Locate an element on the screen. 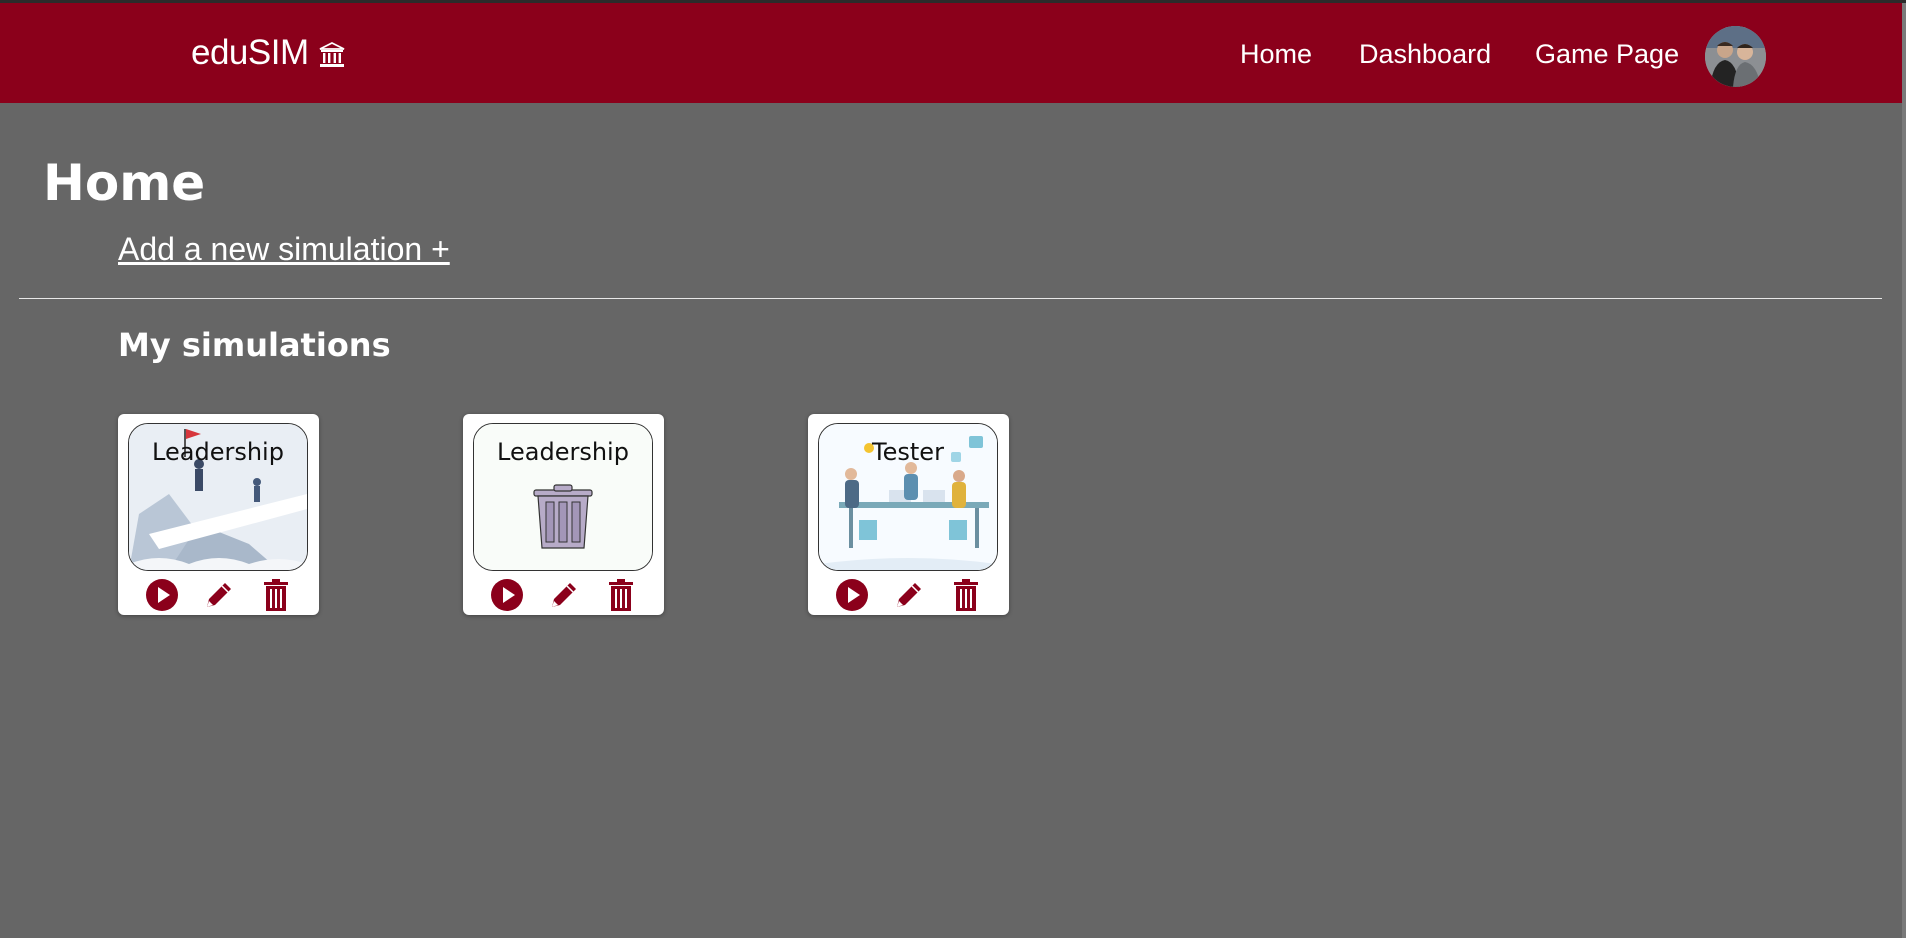 The height and width of the screenshot is (938, 1906). nav-game-page: Game Page is located at coordinates (1607, 54).